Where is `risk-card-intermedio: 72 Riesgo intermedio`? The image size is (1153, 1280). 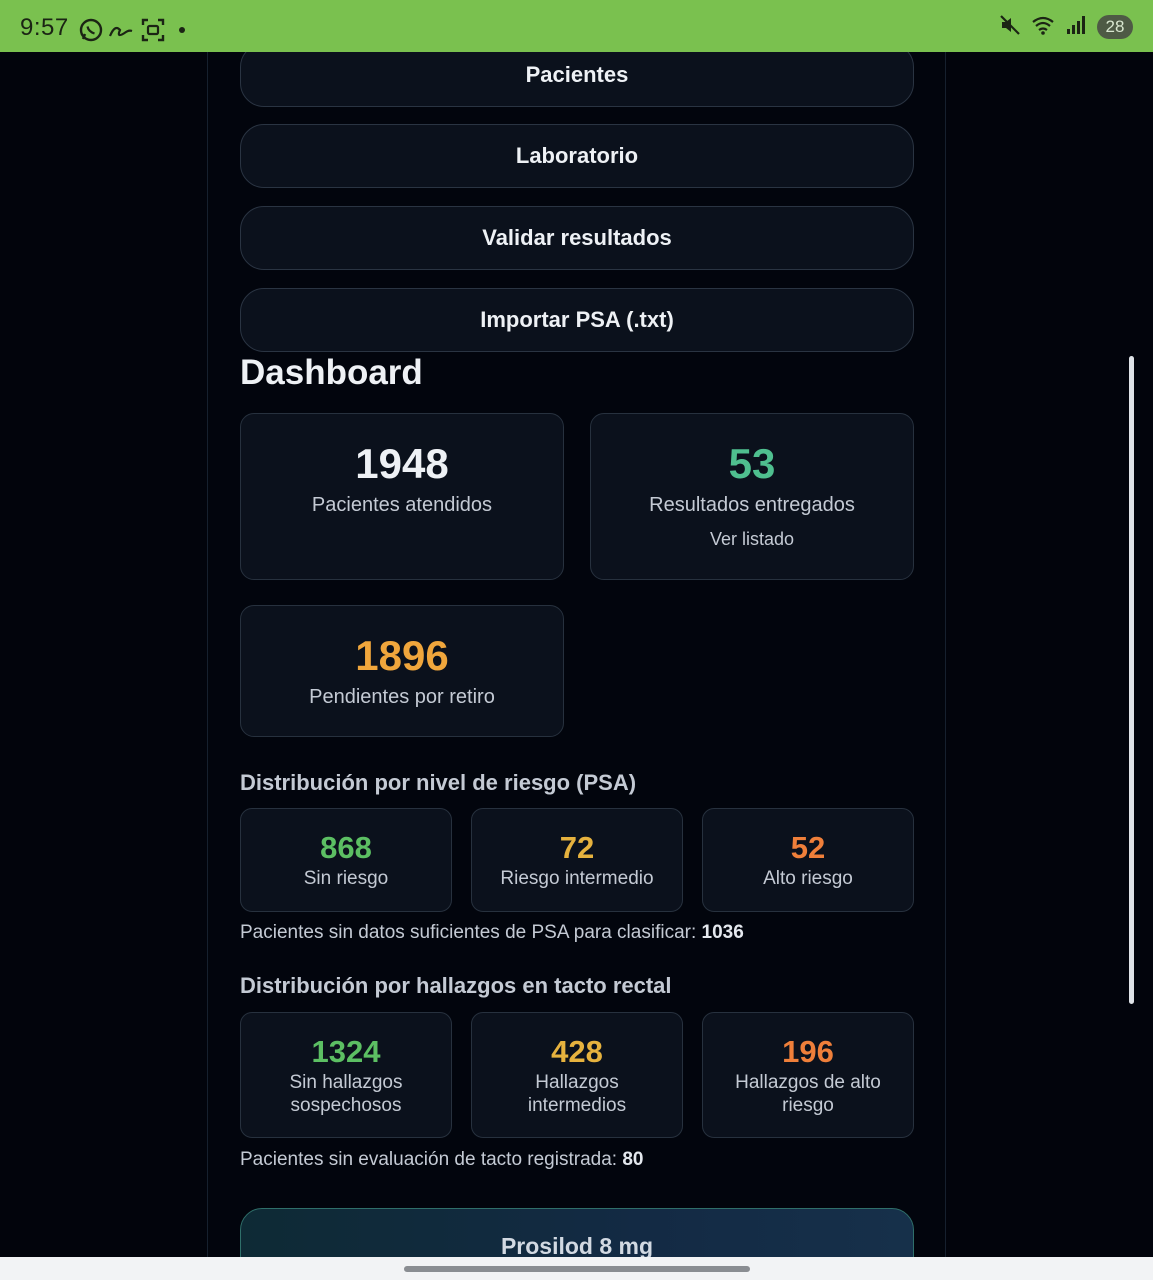 risk-card-intermedio: 72 Riesgo intermedio is located at coordinates (577, 860).